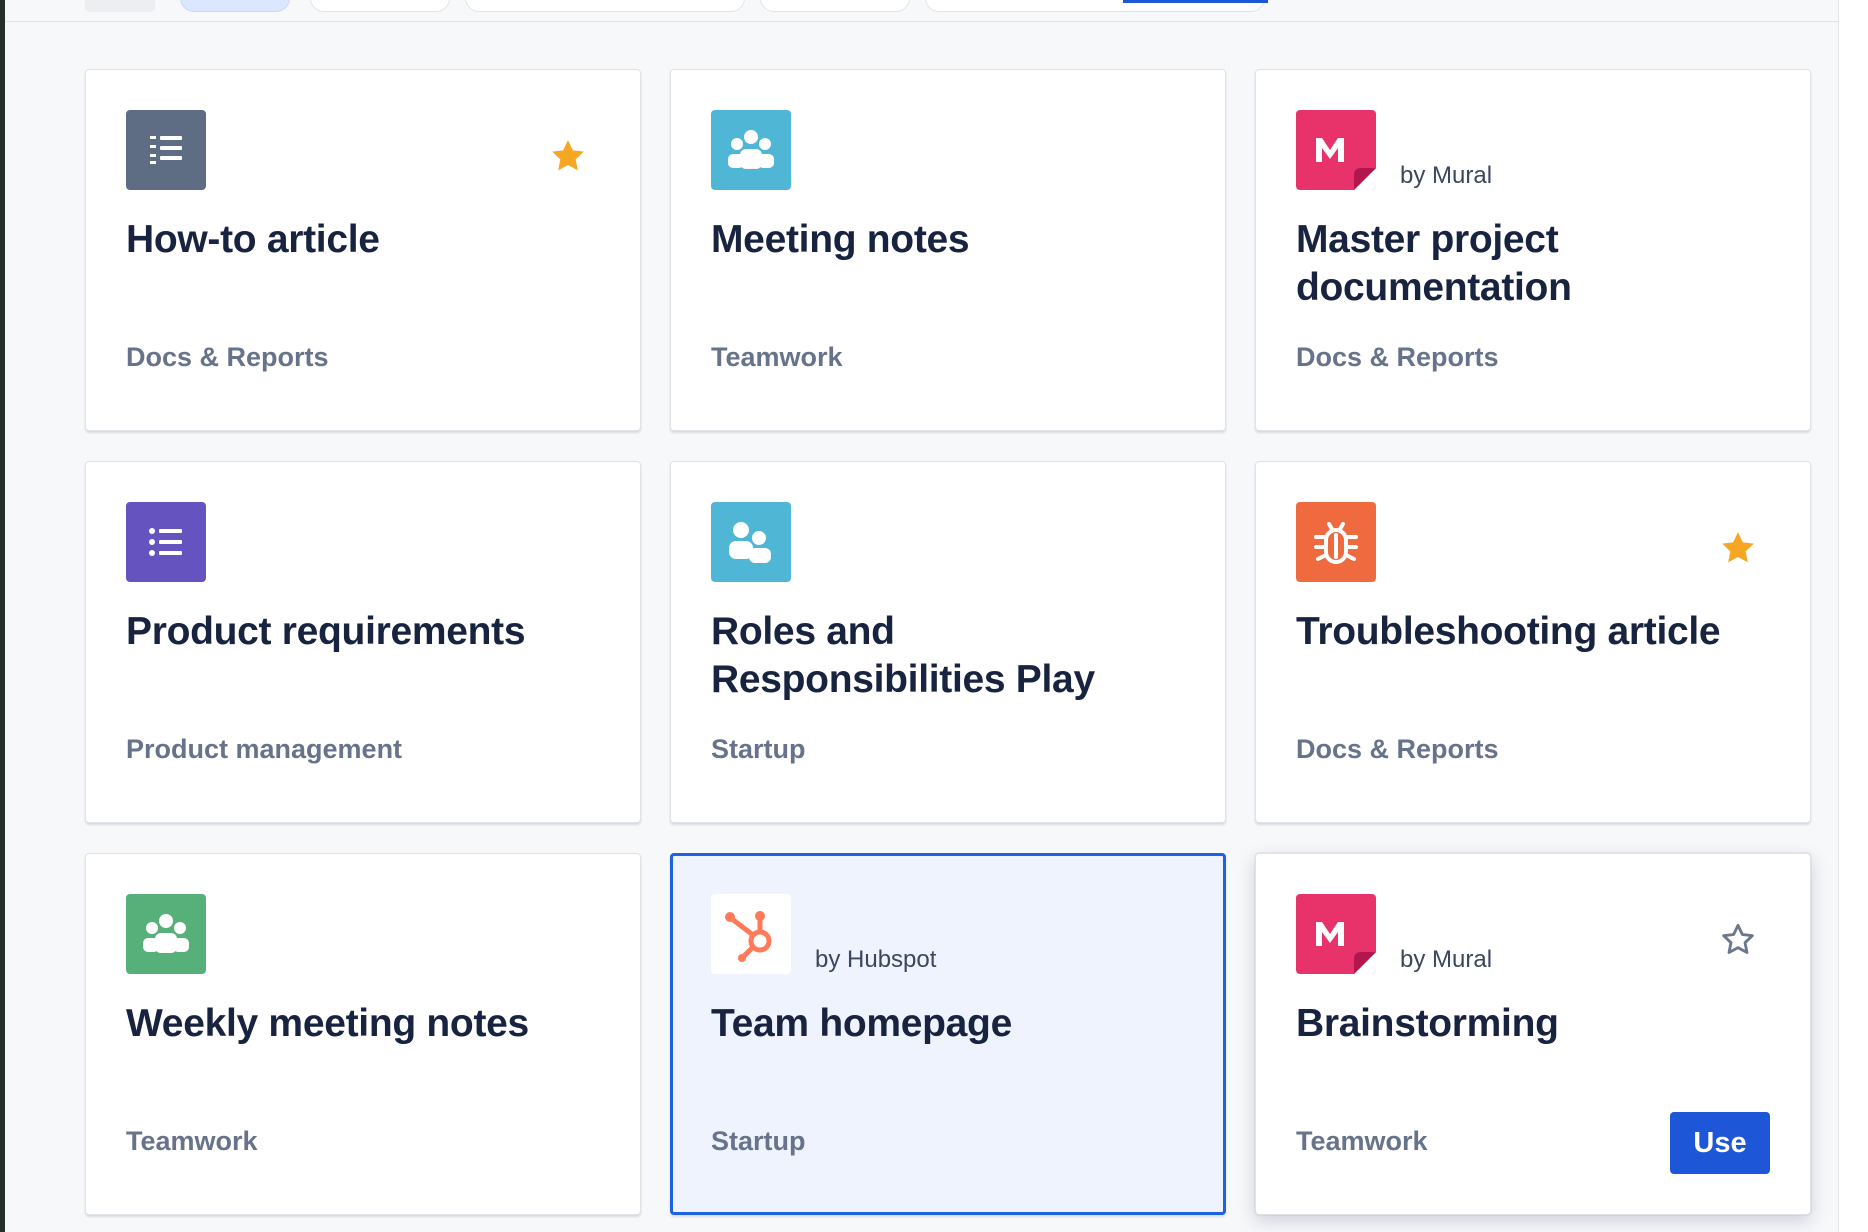 The height and width of the screenshot is (1232, 1868). What do you see at coordinates (166, 542) in the screenshot?
I see `bullet-list-icon` at bounding box center [166, 542].